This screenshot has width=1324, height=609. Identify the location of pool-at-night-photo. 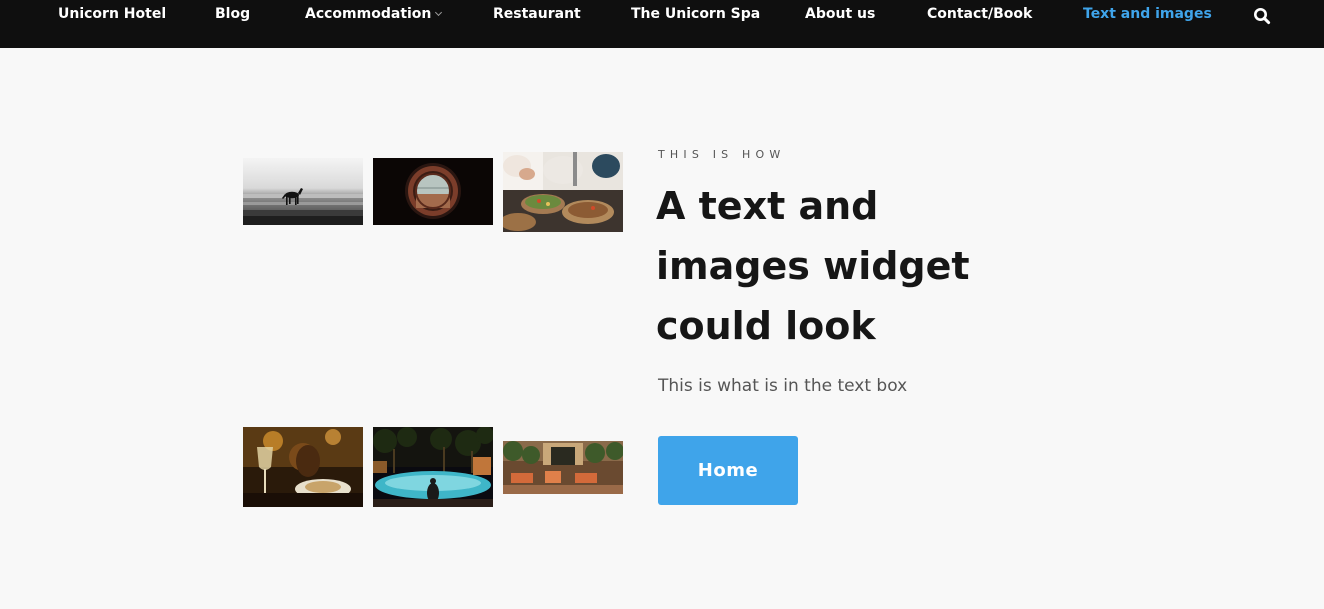
(433, 467).